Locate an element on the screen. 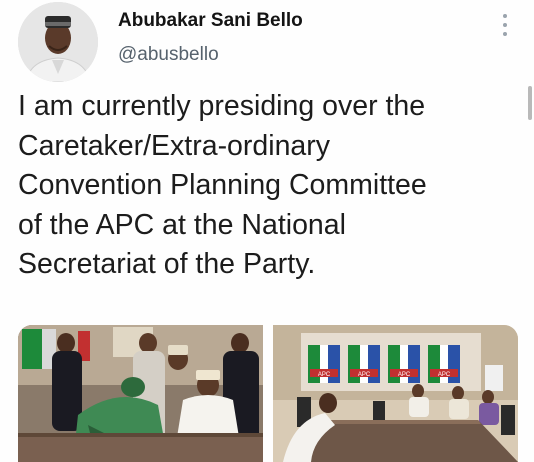  tweet-line: Secretariat of the Party. is located at coordinates (167, 264).